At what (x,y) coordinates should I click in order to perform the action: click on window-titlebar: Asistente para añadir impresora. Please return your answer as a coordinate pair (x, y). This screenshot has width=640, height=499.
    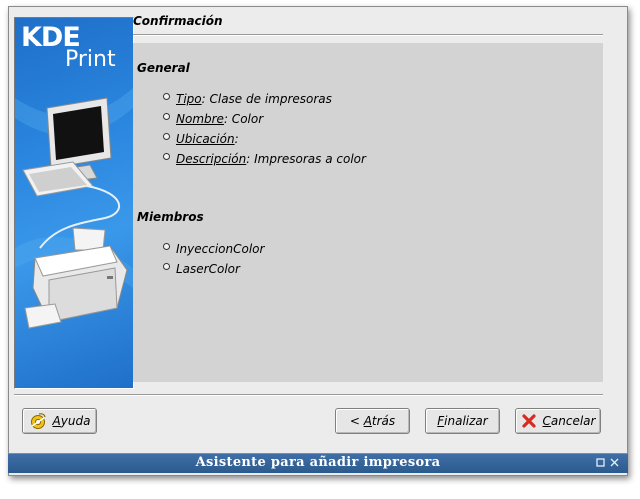
    Looking at the image, I should click on (318, 463).